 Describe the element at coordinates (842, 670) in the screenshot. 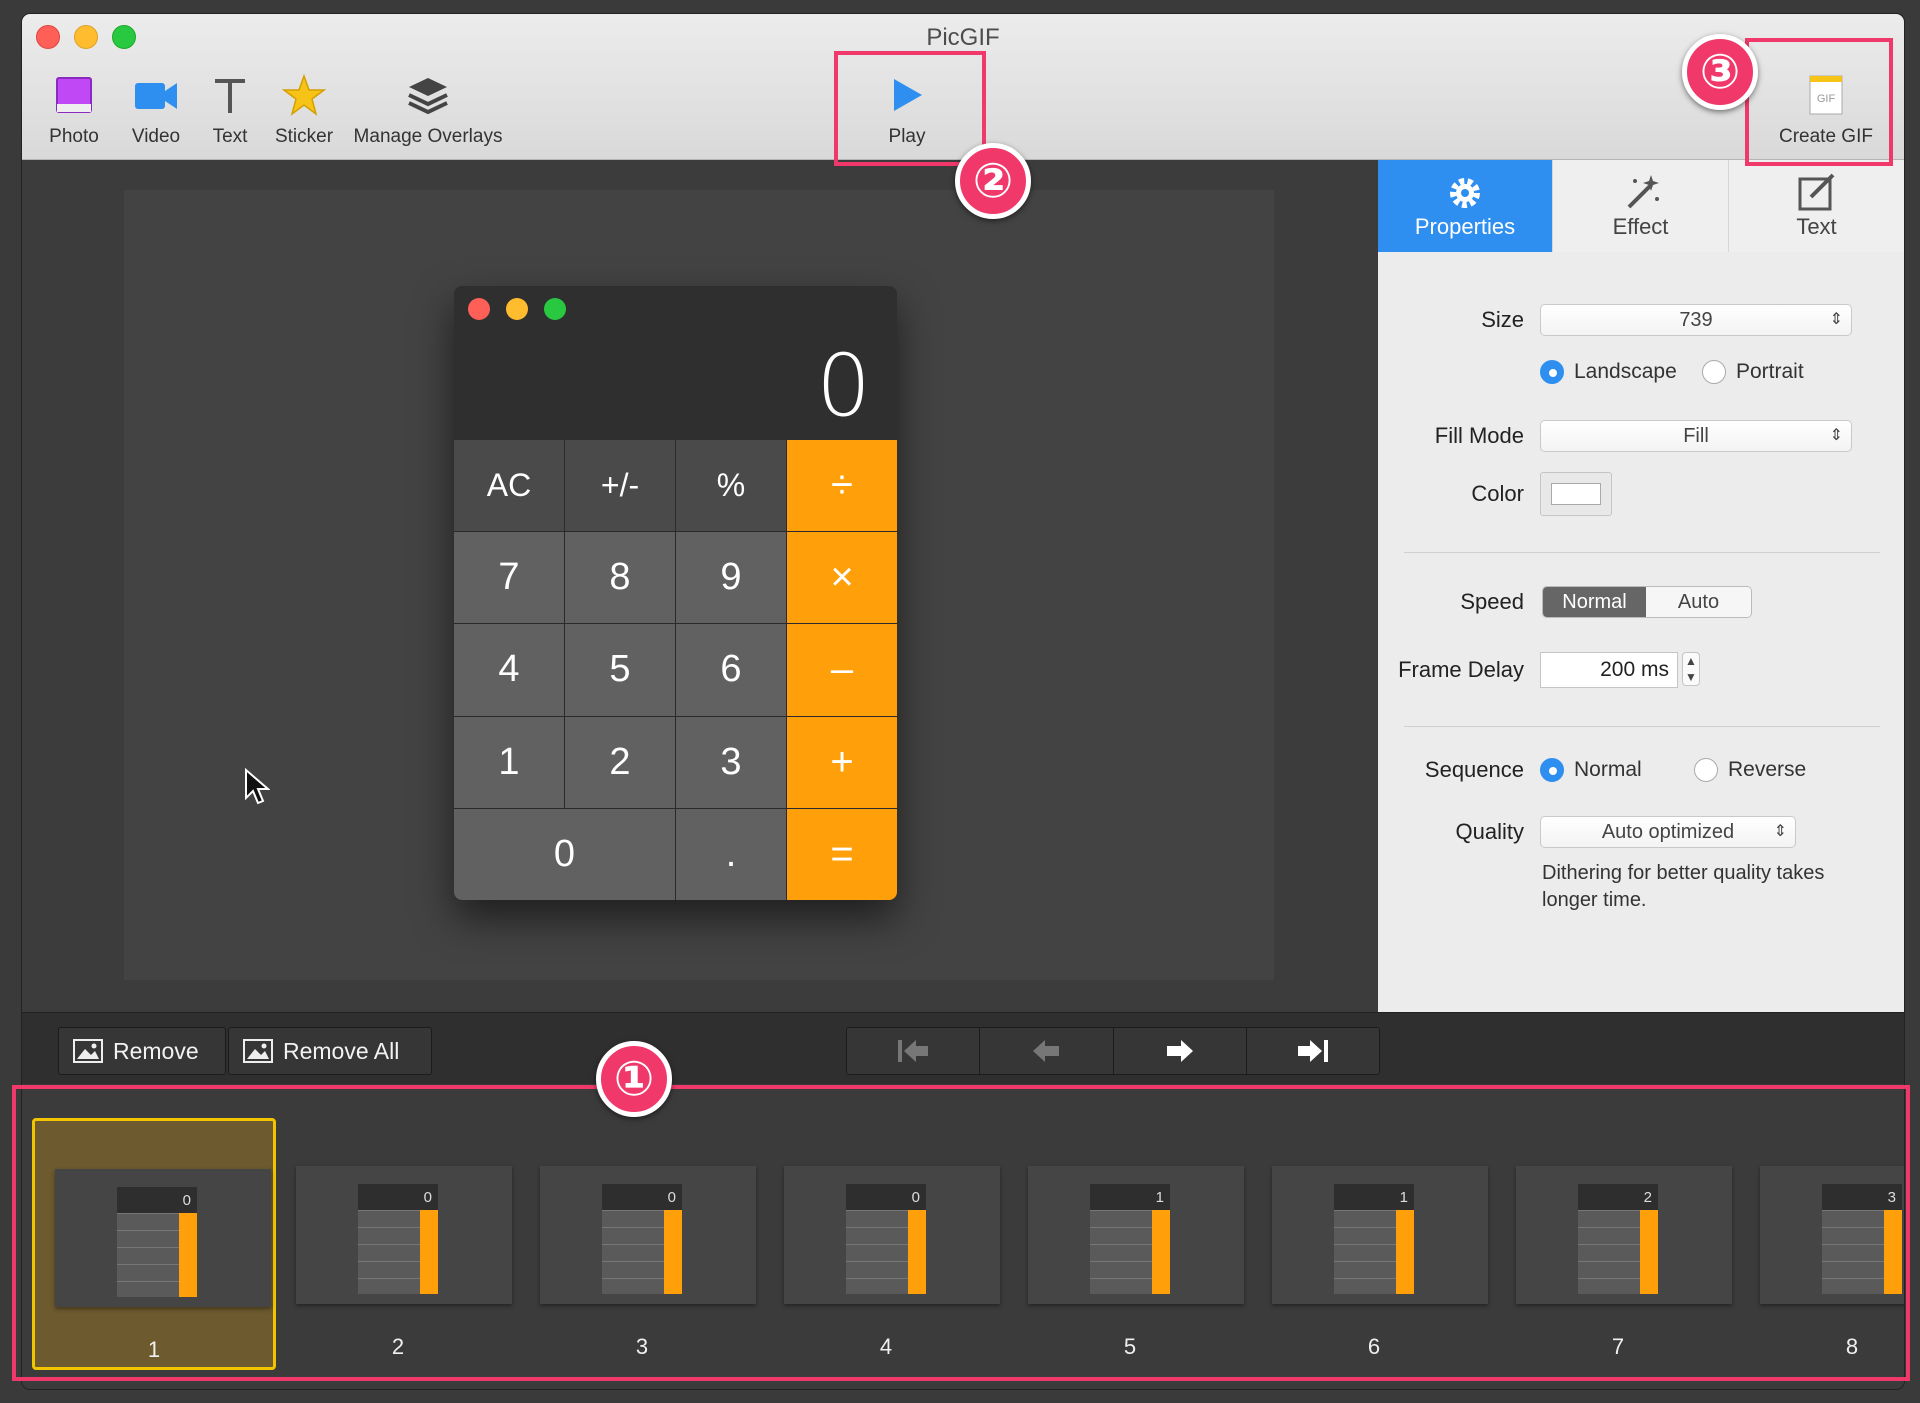

I see `calc-key: –` at that location.